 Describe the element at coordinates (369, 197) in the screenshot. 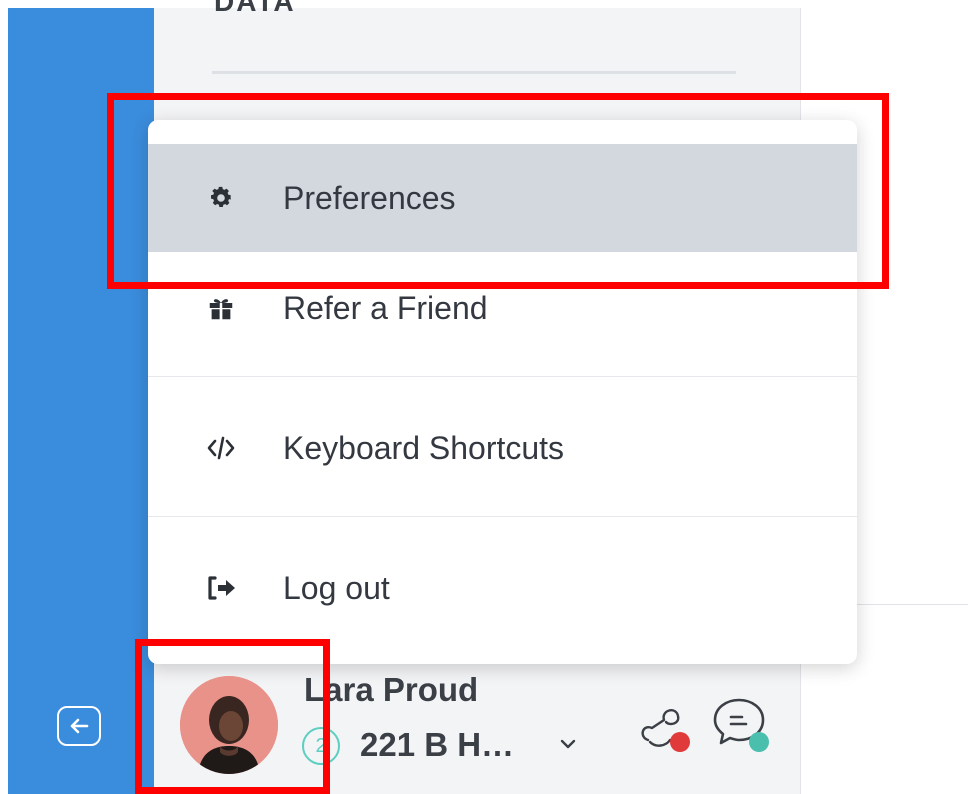

I see `menu-item-label: Preferences` at that location.